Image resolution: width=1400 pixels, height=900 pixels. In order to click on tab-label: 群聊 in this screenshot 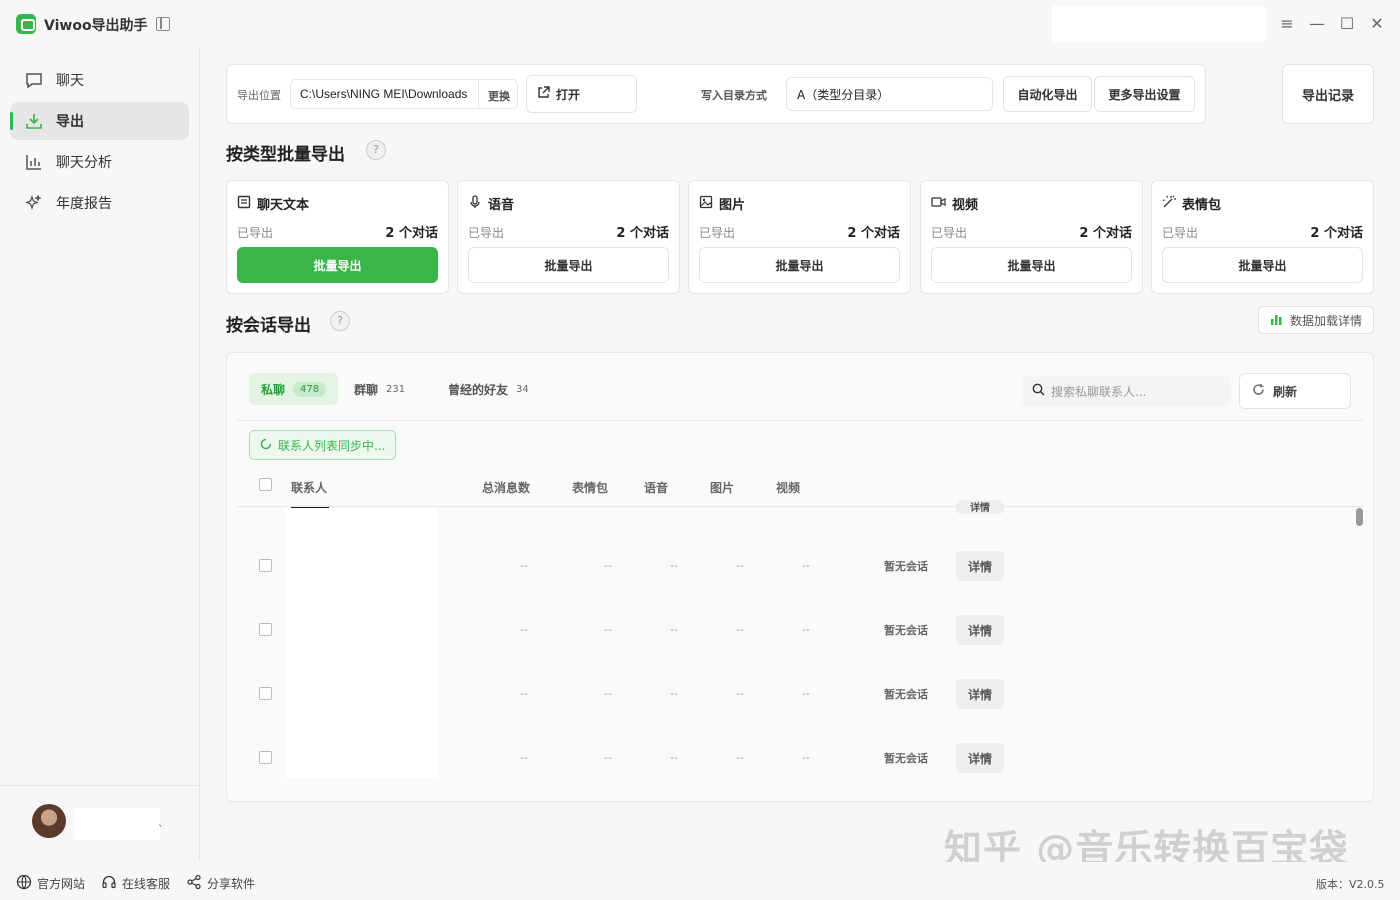, I will do `click(366, 389)`.